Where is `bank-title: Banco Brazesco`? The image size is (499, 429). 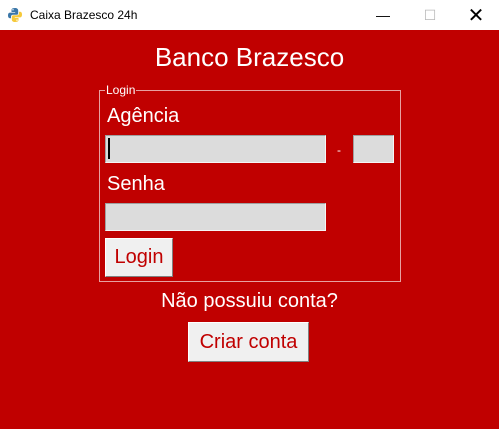 bank-title: Banco Brazesco is located at coordinates (249, 57).